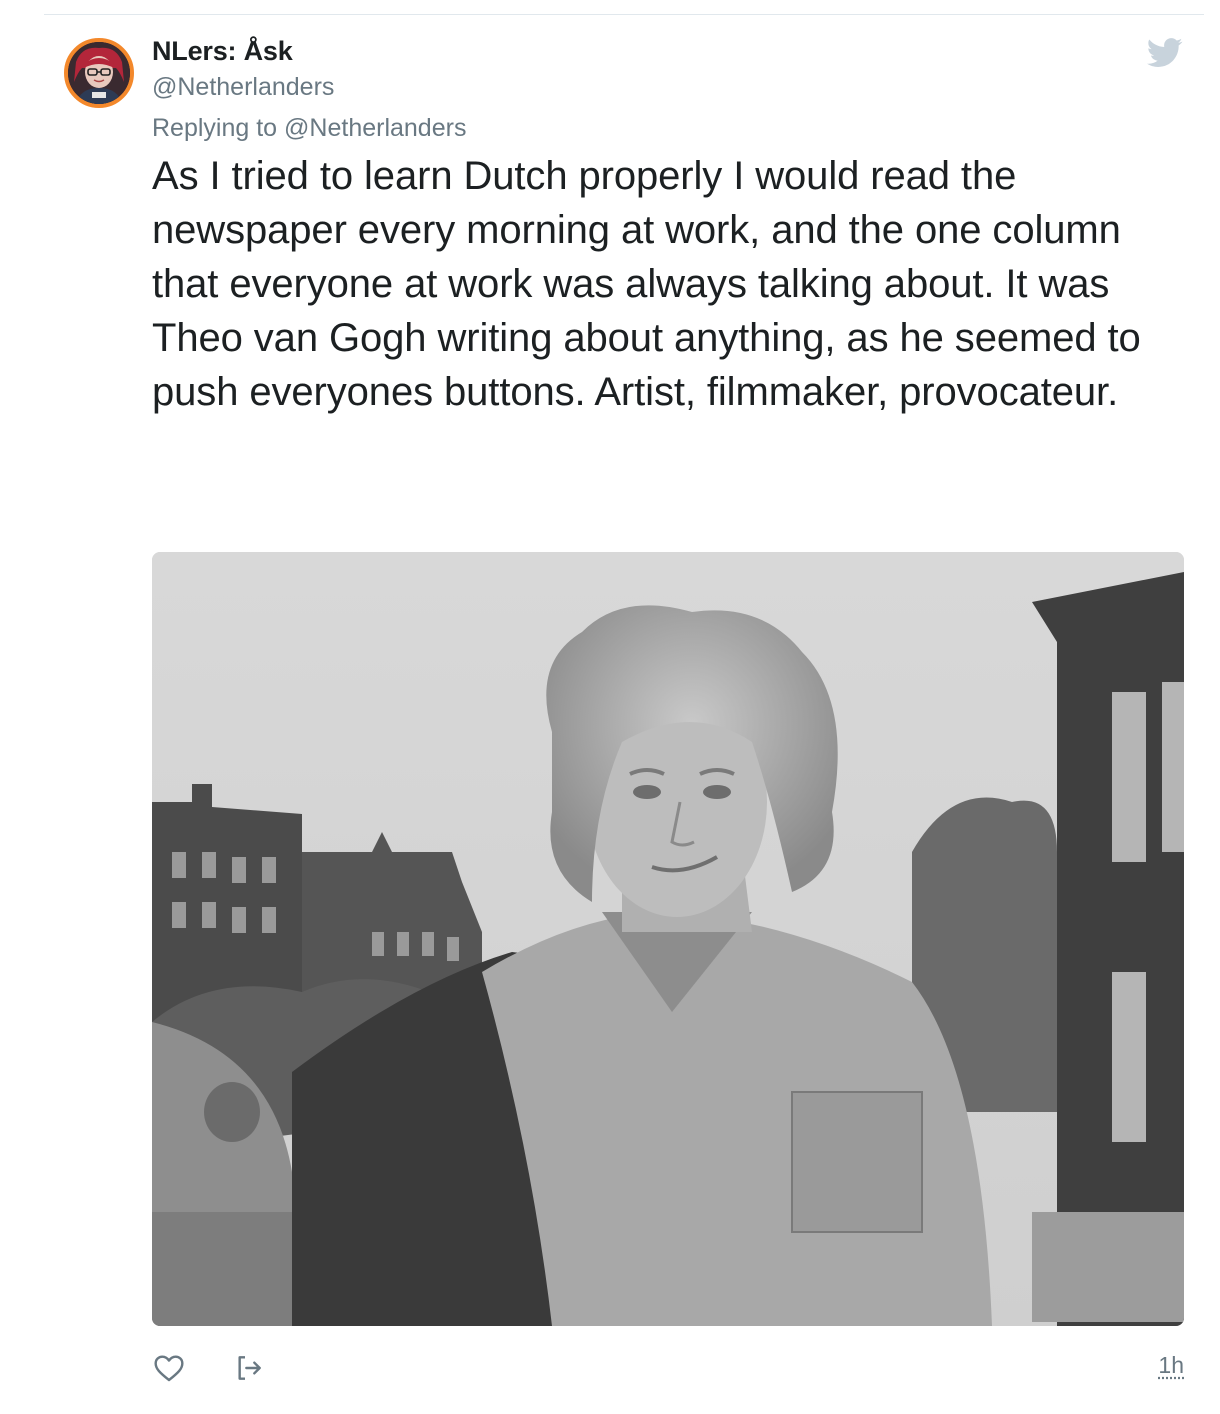 Image resolution: width=1220 pixels, height=1414 pixels. Describe the element at coordinates (222, 51) in the screenshot. I see `author-display-name: NLers: Åsk` at that location.